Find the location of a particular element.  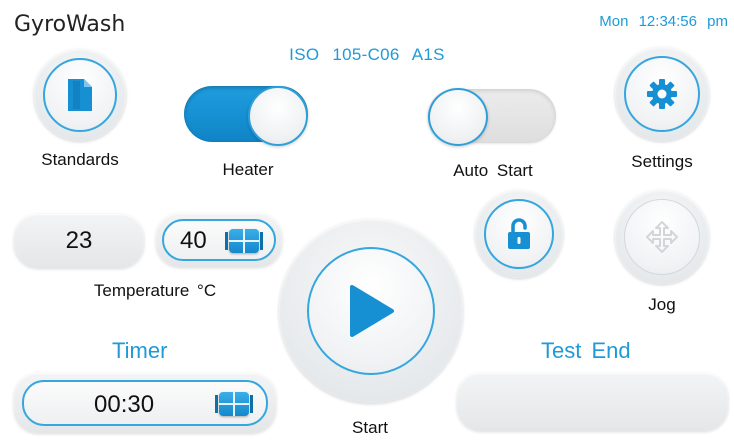

unlocked-padlock-icon is located at coordinates (519, 233).